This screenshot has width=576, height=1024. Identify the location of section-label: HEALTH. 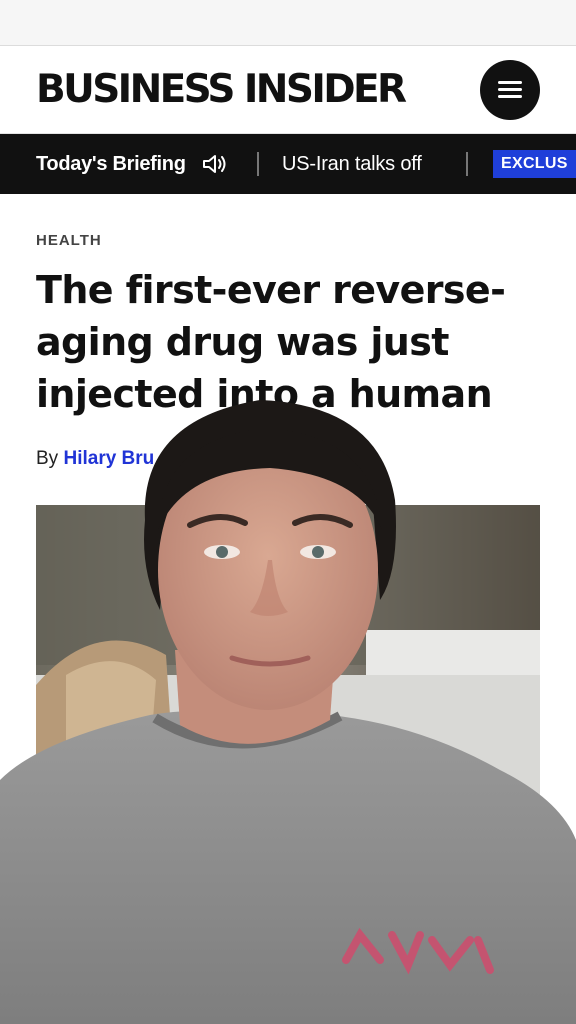
(69, 240).